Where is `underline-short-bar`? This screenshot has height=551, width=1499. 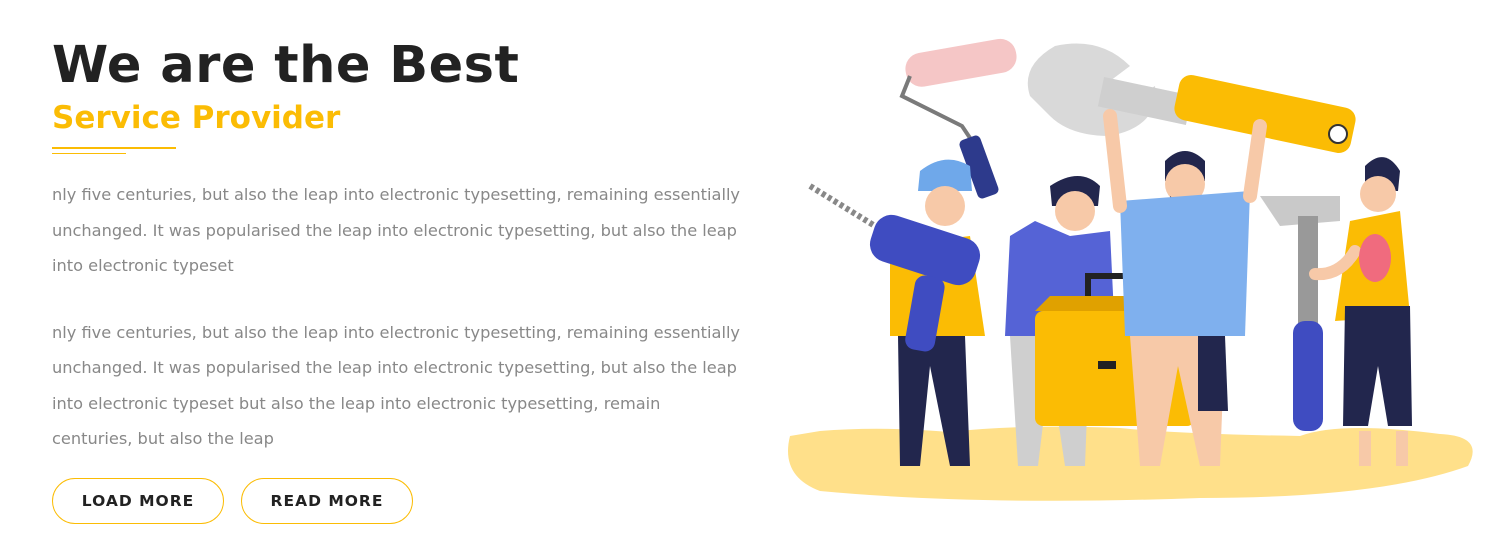
underline-short-bar is located at coordinates (89, 153).